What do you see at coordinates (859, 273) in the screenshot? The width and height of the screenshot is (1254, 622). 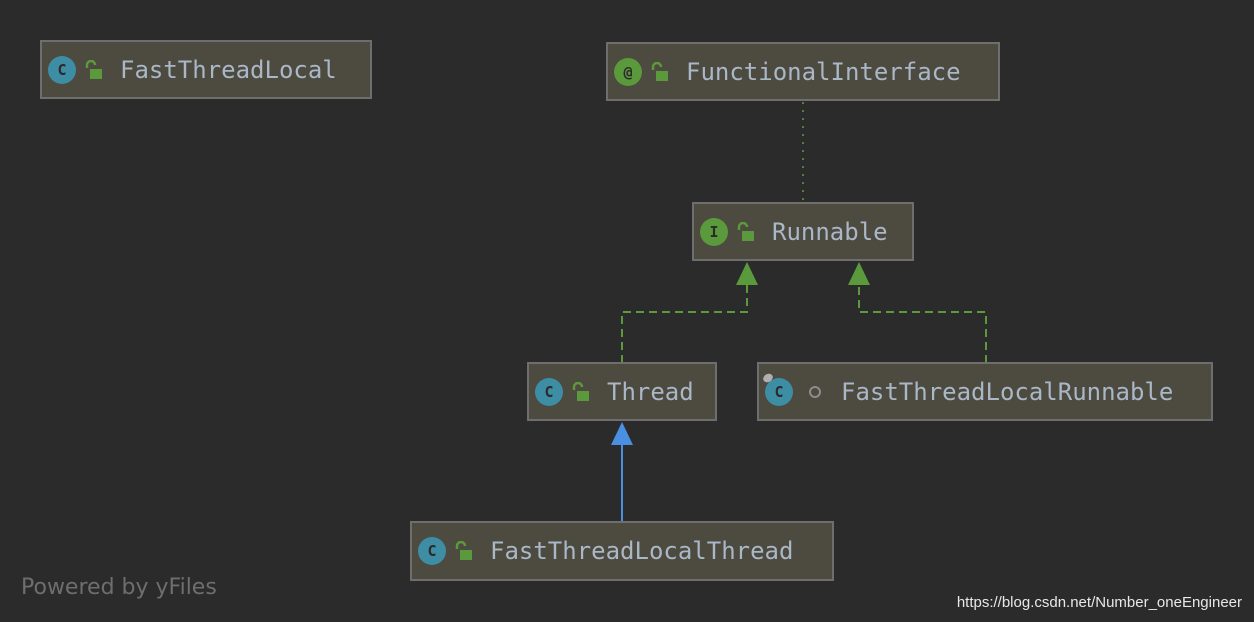 I see `arrowhead-ftlrunnable-runnable` at bounding box center [859, 273].